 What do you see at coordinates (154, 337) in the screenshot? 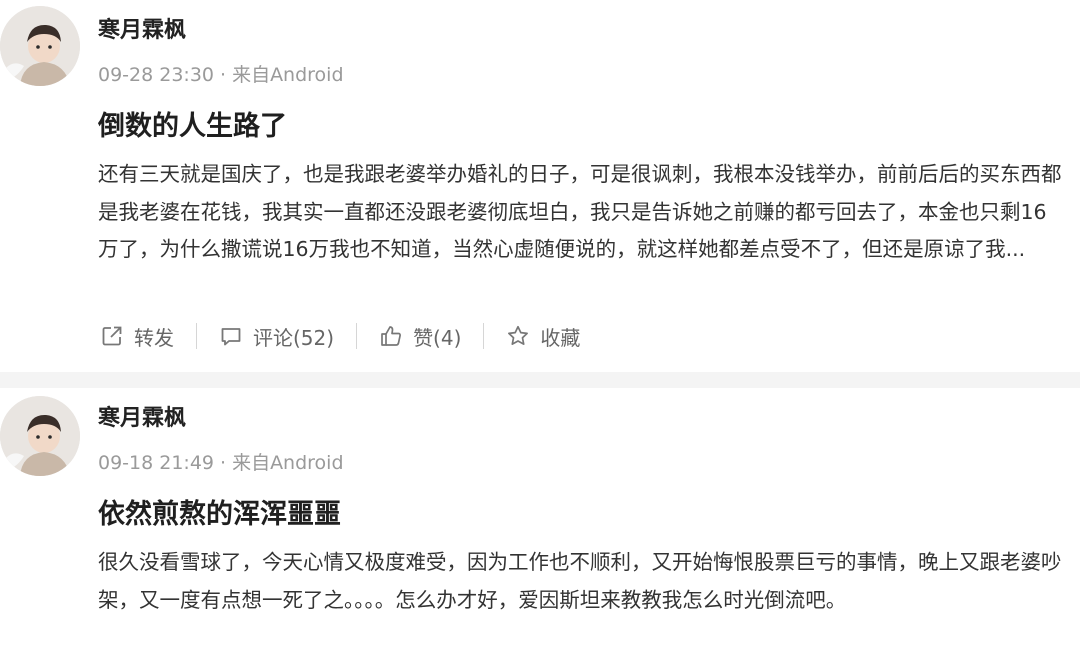
I see `repost-label: 转发` at bounding box center [154, 337].